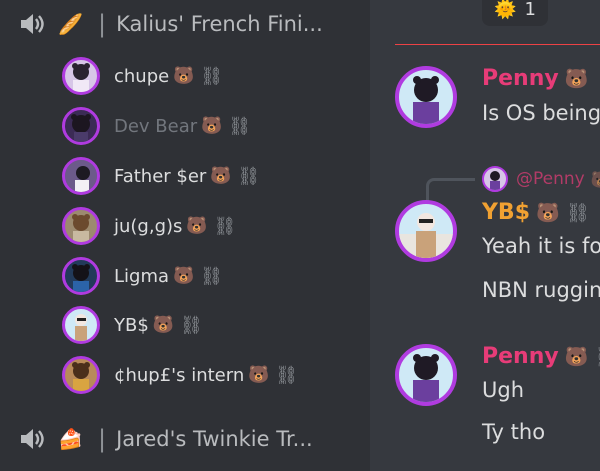 This screenshot has height=471, width=600. What do you see at coordinates (70, 24) in the screenshot?
I see `baguette-icon: 🥖` at bounding box center [70, 24].